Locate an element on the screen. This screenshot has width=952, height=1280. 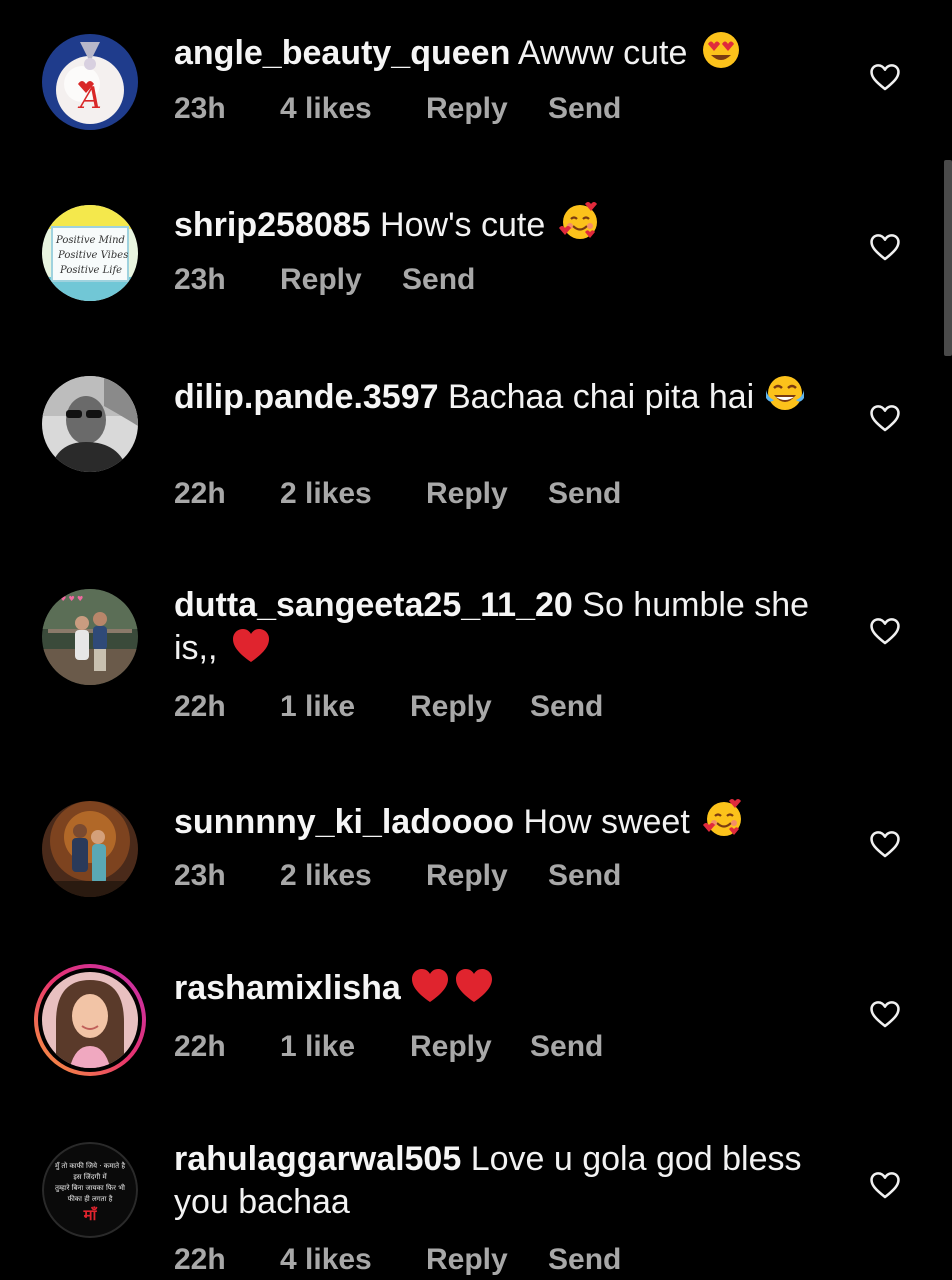
username: dutta_sangeeta25_11_20 is located at coordinates (373, 605).